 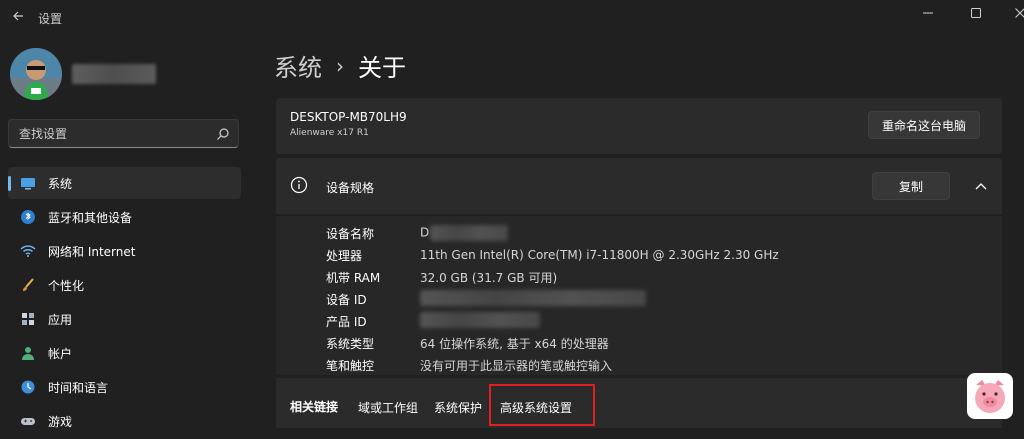 I want to click on sidebar-item-label: 应用, so click(x=60, y=319).